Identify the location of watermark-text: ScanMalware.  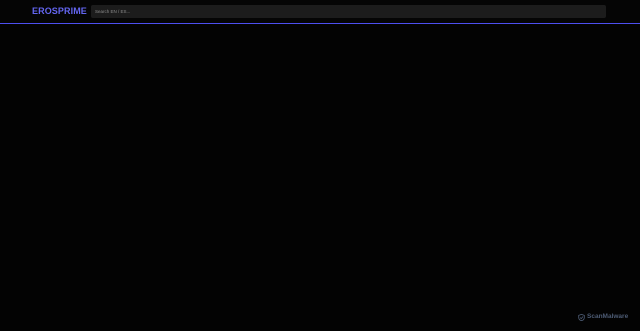
(608, 316).